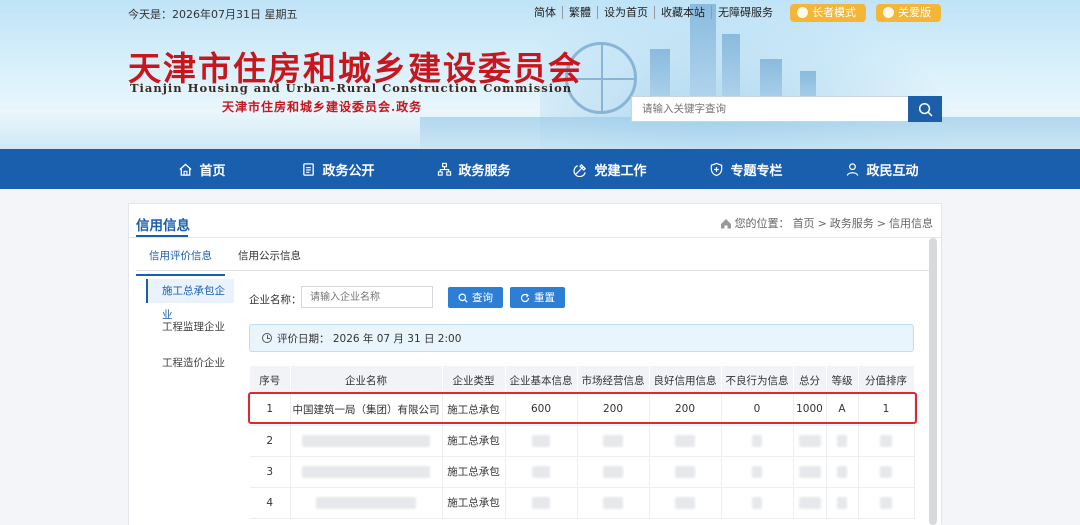 Image resolution: width=1080 pixels, height=525 pixels. I want to click on col-enterprise-type: 企业类型, so click(474, 380).